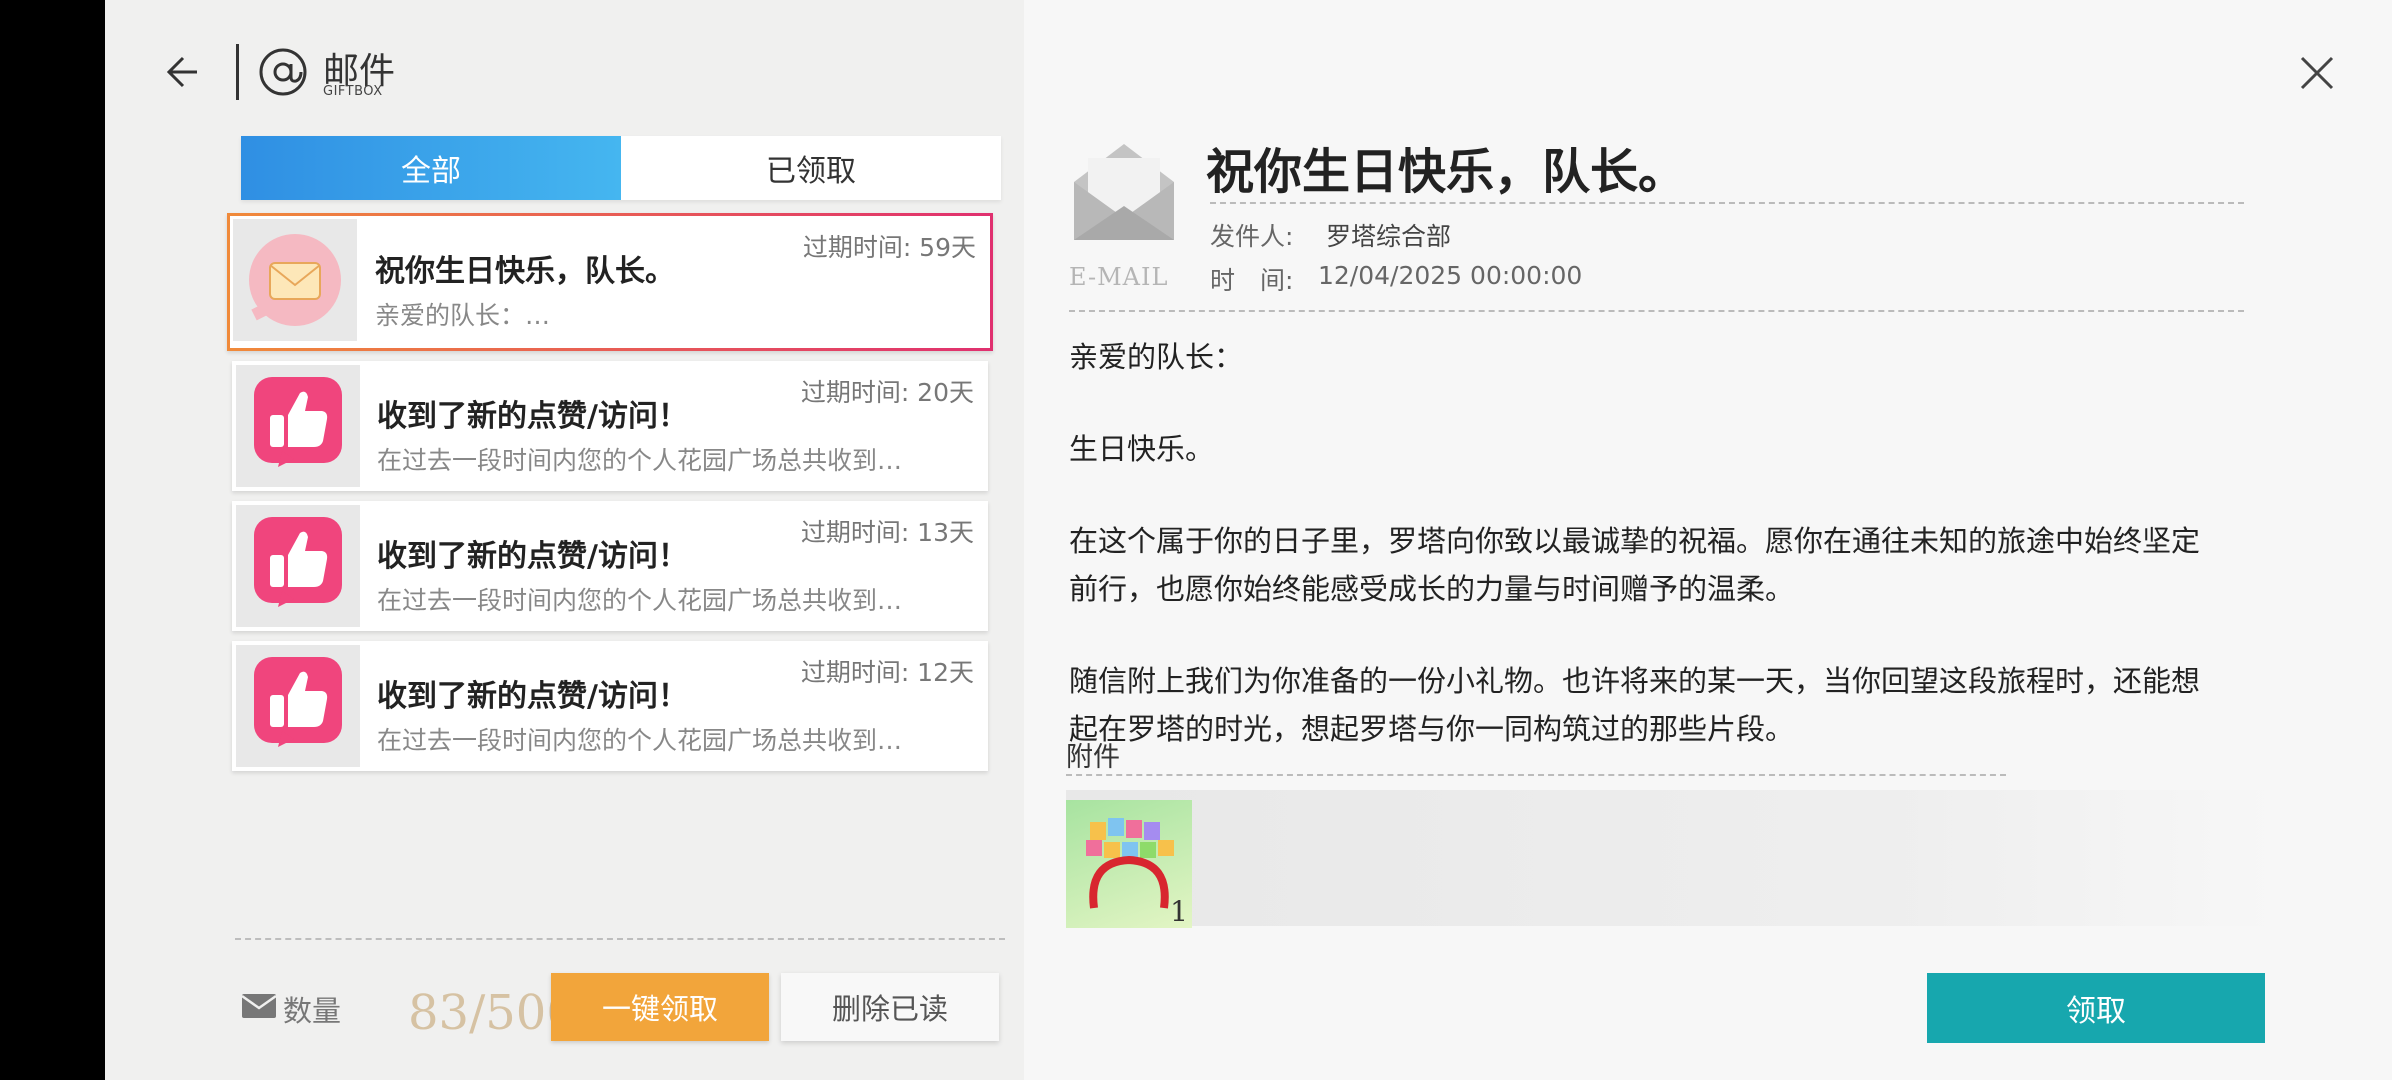 The width and height of the screenshot is (2392, 1080). What do you see at coordinates (259, 1006) in the screenshot?
I see `mail-count-icon` at bounding box center [259, 1006].